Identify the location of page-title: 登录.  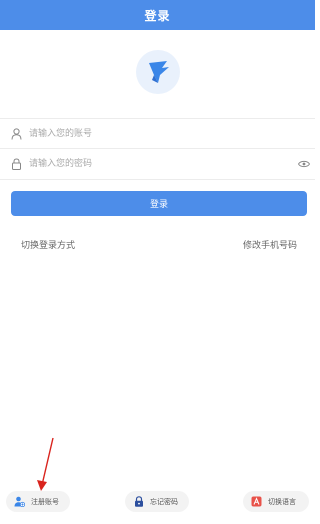
(157, 15).